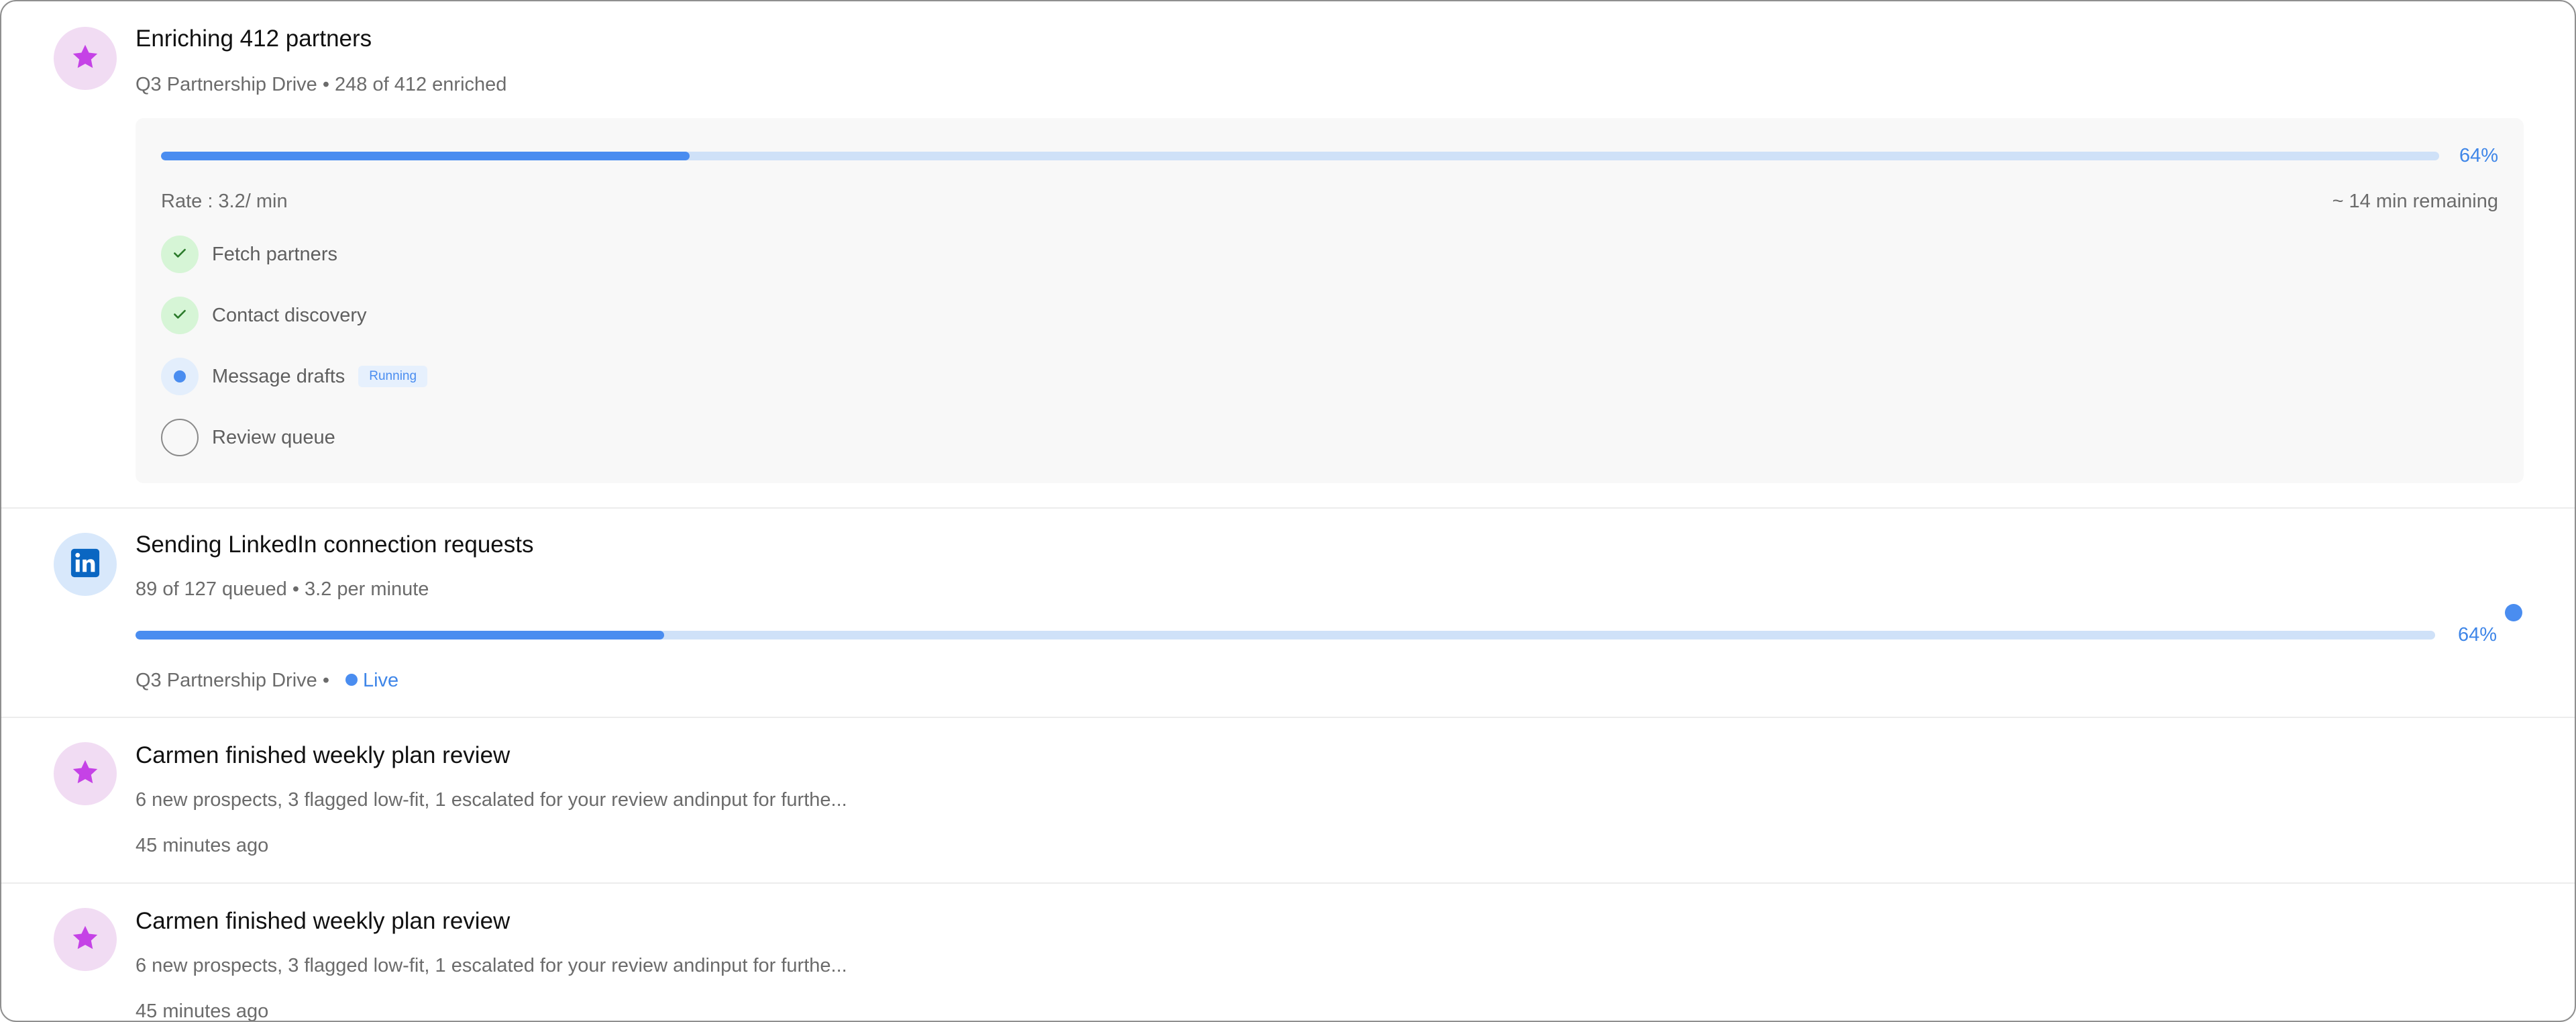 The width and height of the screenshot is (2576, 1022). What do you see at coordinates (274, 254) in the screenshot?
I see `step-label: Fetch partners` at bounding box center [274, 254].